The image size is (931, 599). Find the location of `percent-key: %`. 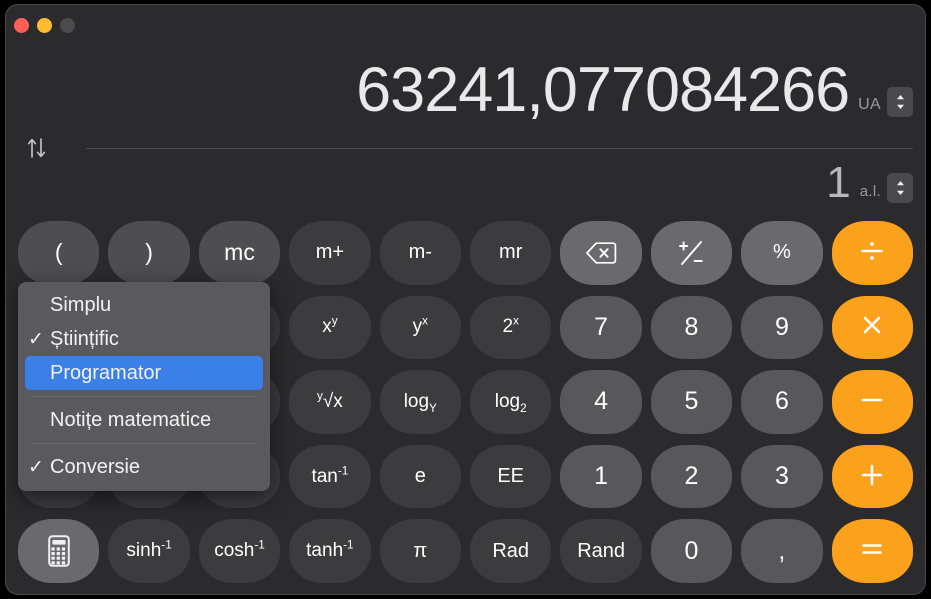

percent-key: % is located at coordinates (782, 253).